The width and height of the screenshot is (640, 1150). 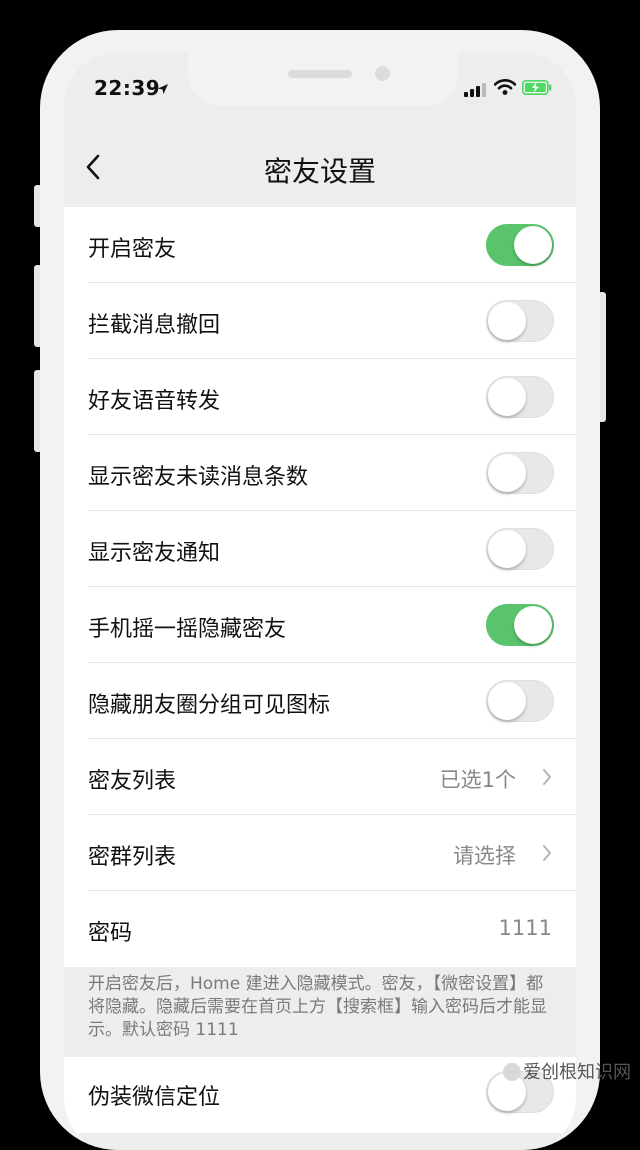 I want to click on watermark-logo: 爱创根知识网, so click(x=567, y=1071).